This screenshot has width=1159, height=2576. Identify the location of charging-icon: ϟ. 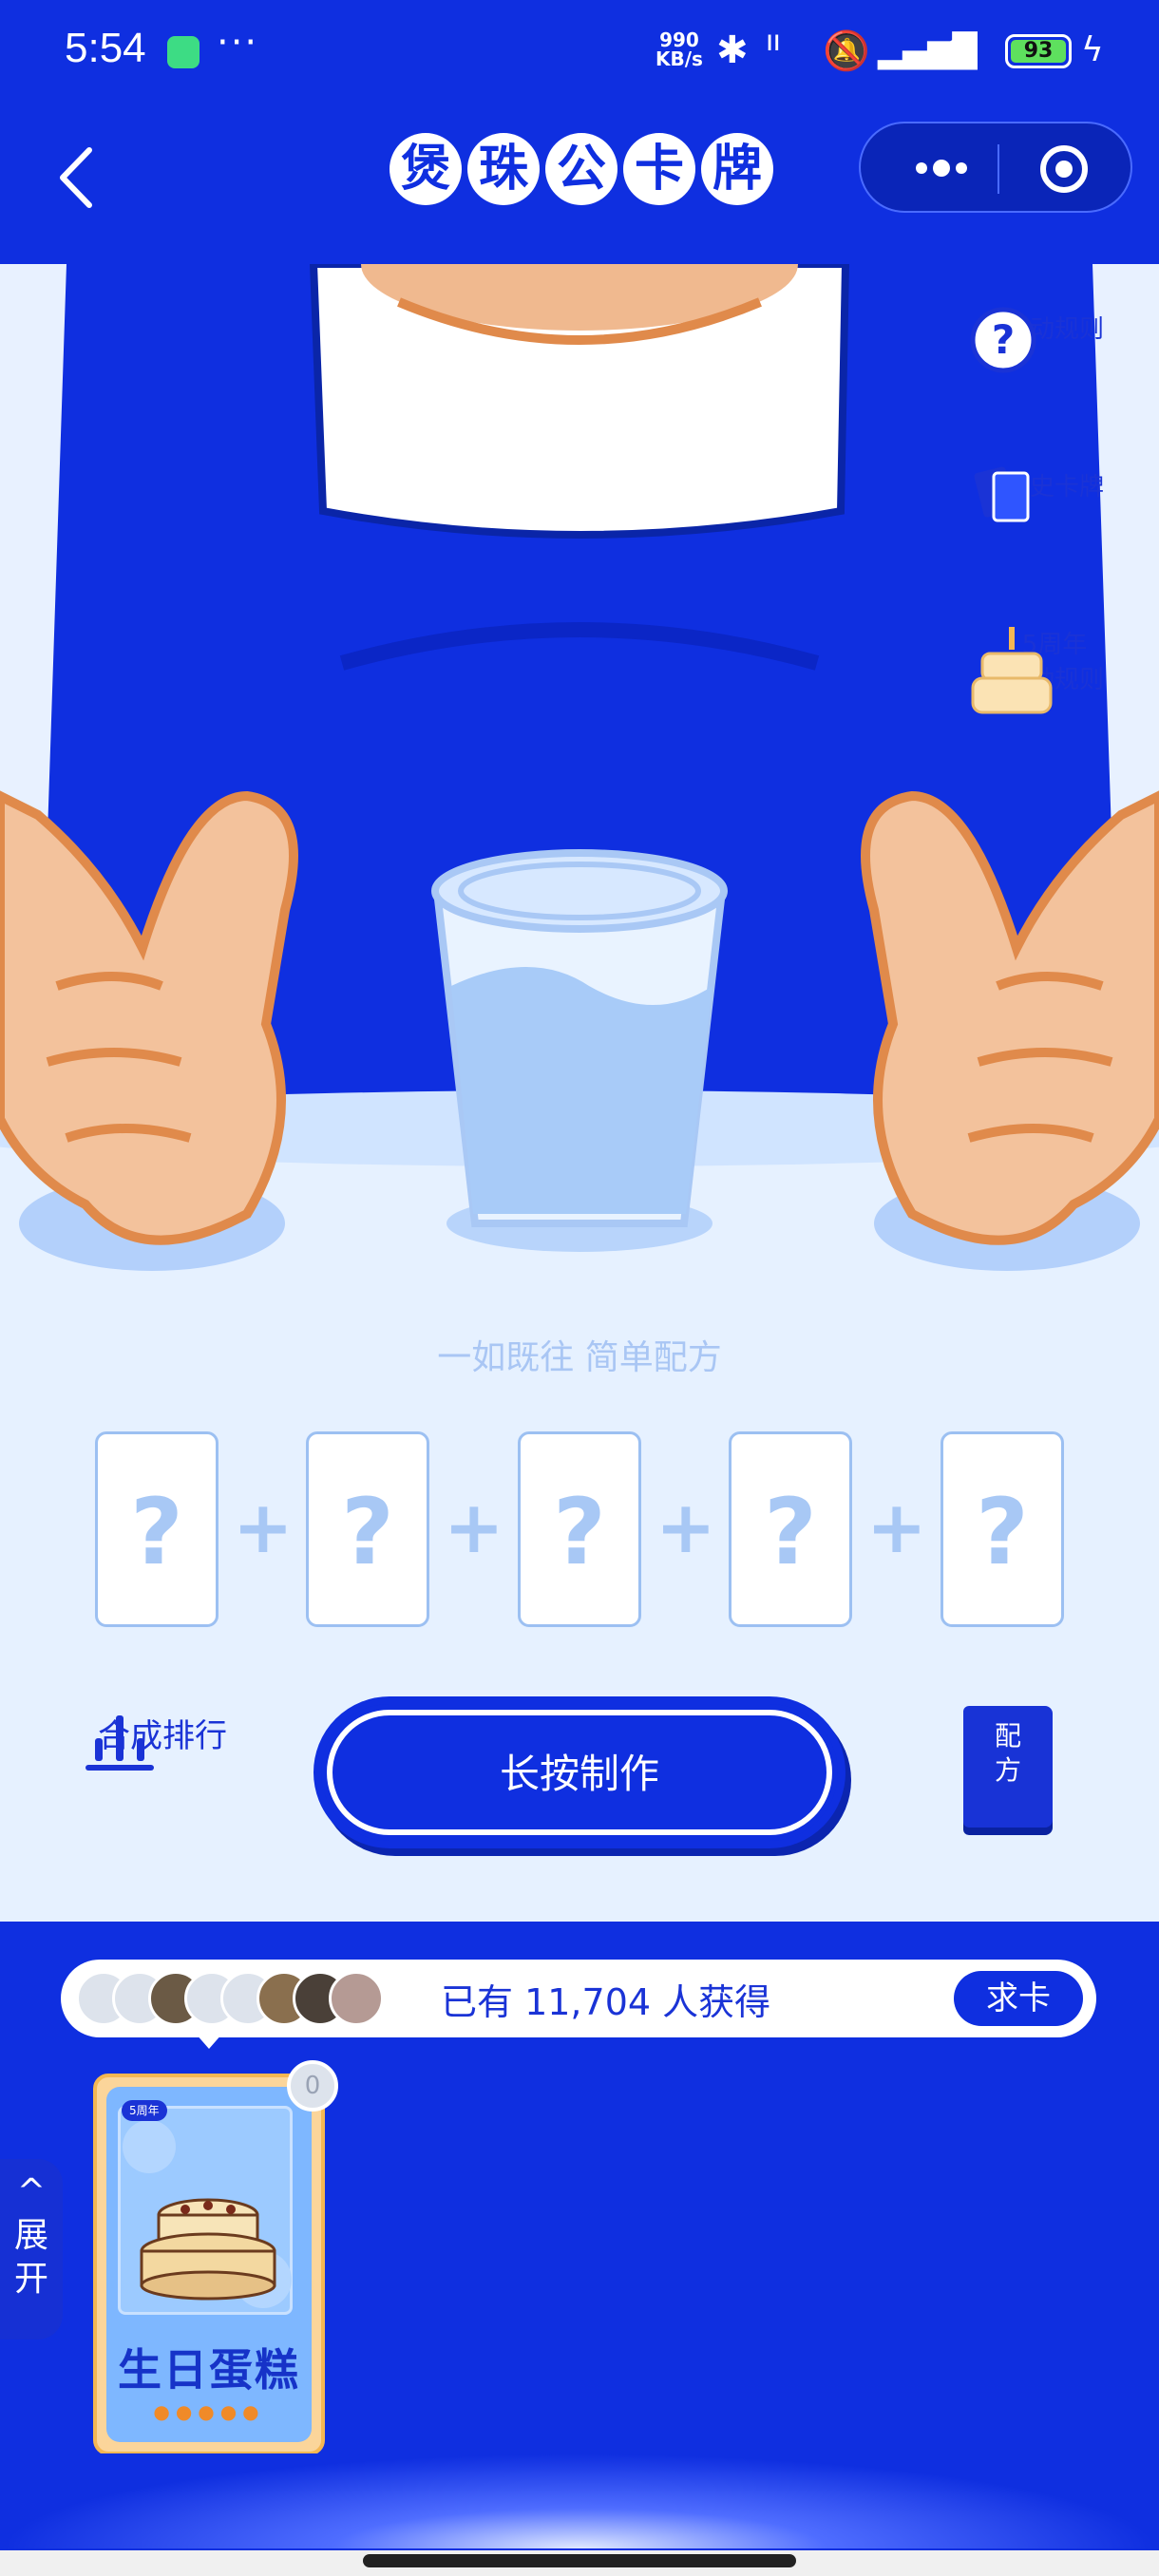
(1092, 49).